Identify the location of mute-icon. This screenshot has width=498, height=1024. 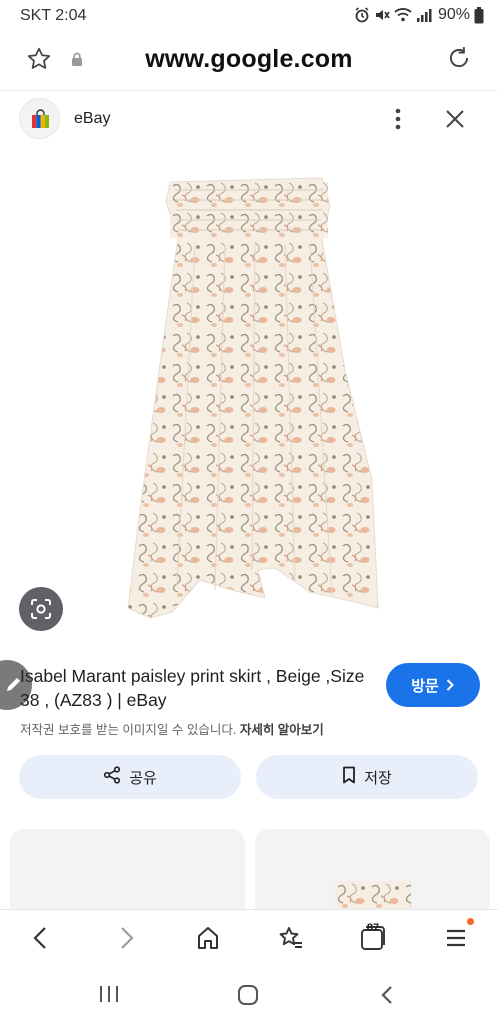
(382, 15).